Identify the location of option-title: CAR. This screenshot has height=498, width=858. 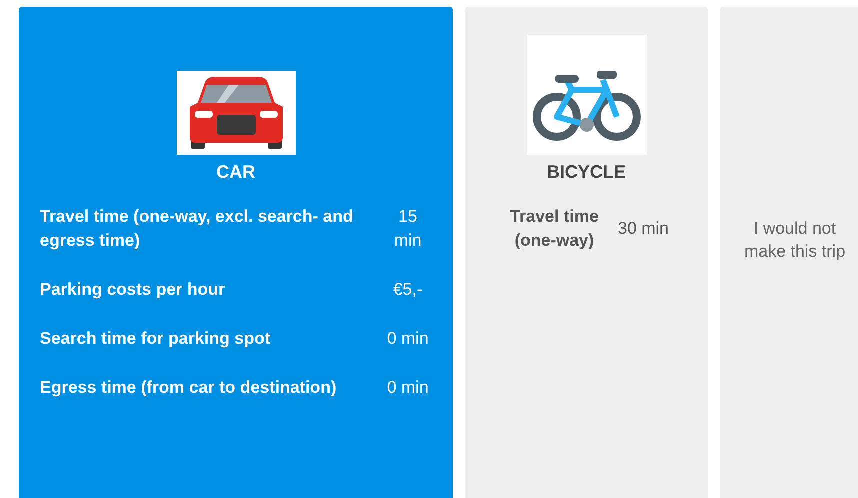
(236, 172).